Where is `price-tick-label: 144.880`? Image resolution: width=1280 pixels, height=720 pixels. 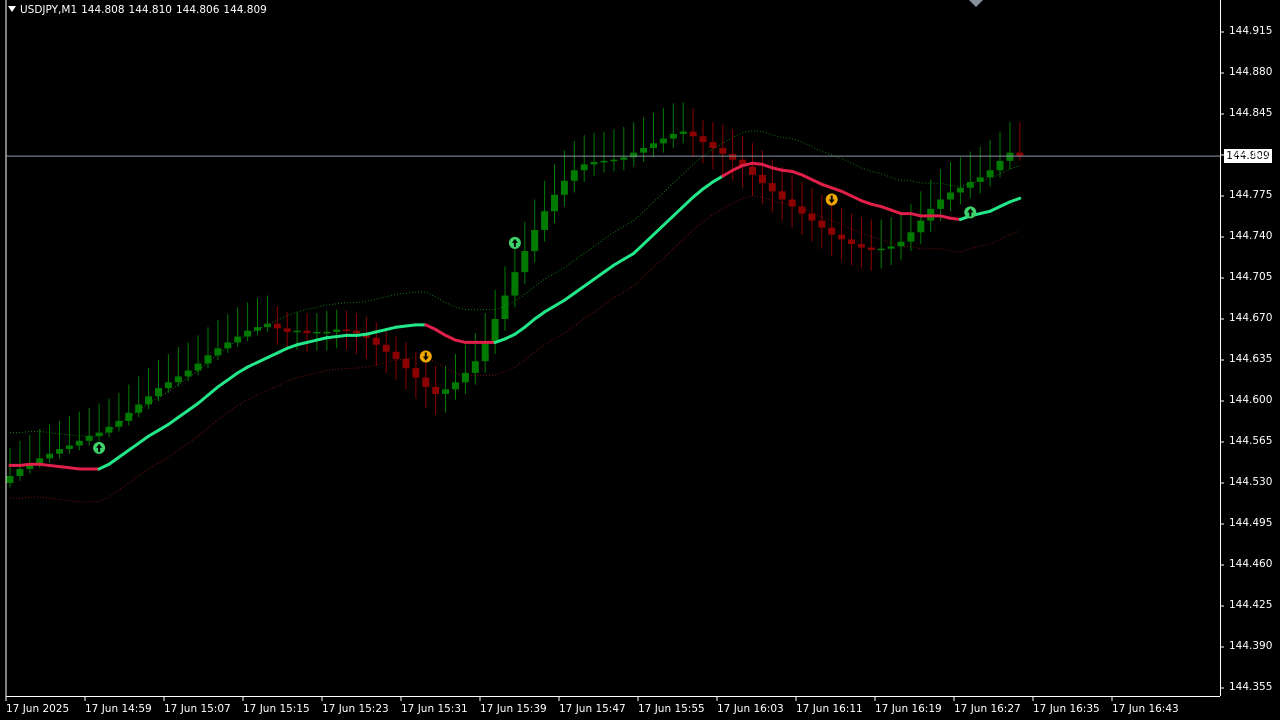 price-tick-label: 144.880 is located at coordinates (1251, 72).